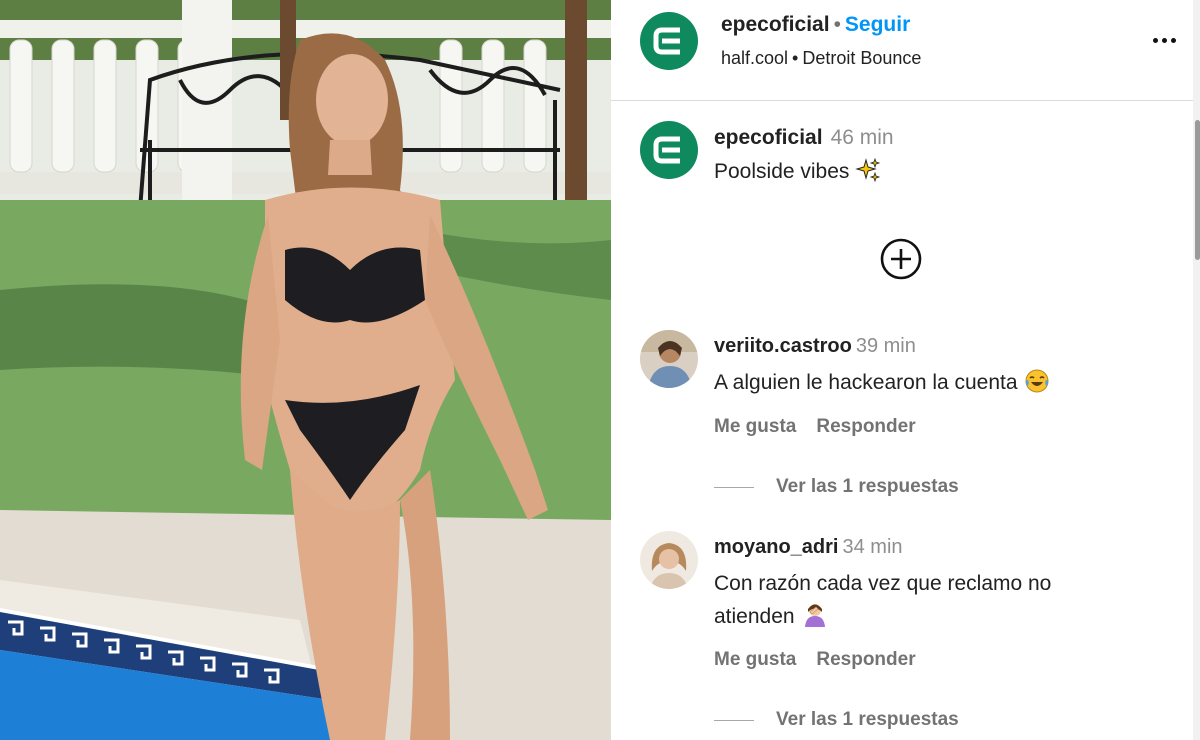 The height and width of the screenshot is (740, 1200). I want to click on header-username-line: epecoficial • Seguir, so click(815, 25).